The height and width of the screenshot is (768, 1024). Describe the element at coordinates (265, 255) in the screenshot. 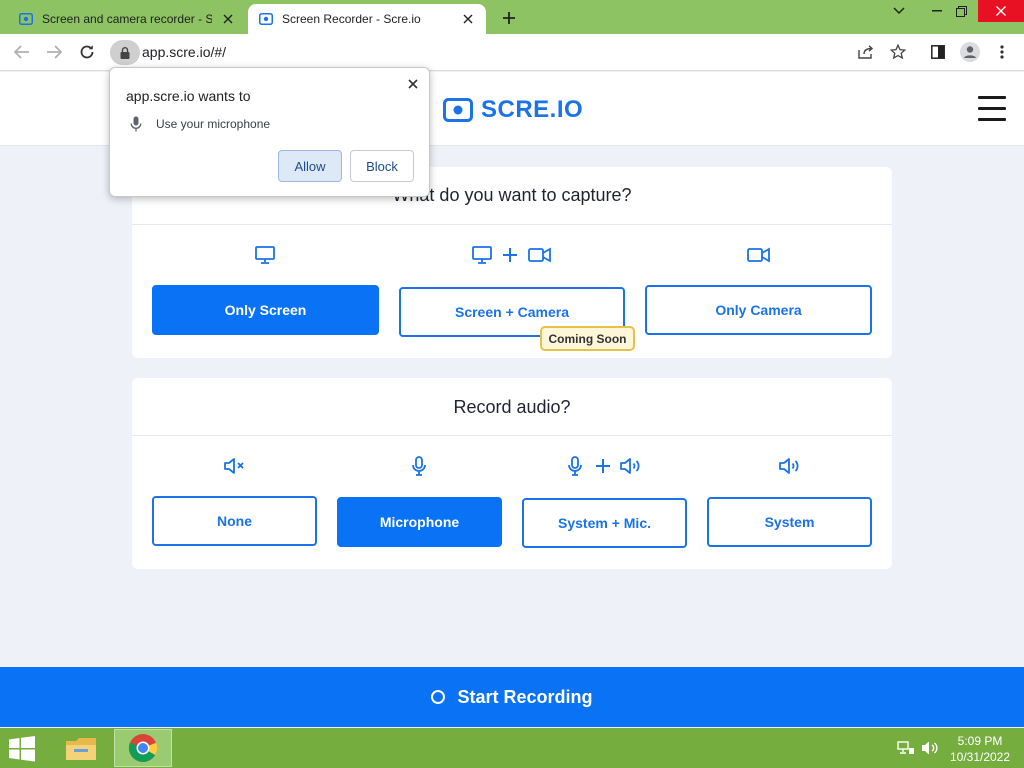

I see `monitor-icon` at that location.